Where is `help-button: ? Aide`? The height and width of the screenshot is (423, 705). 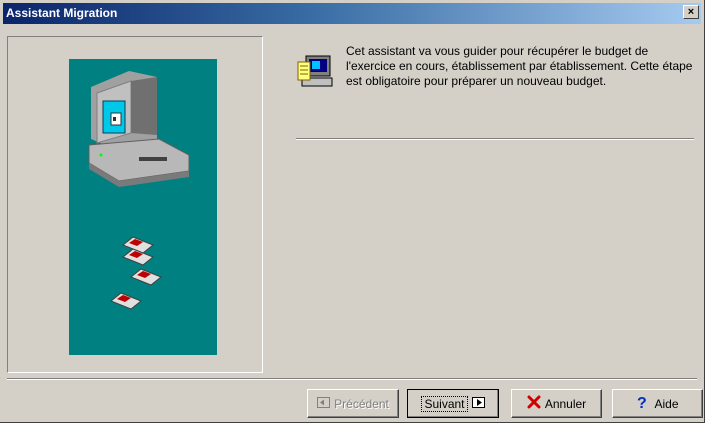
help-button: ? Aide is located at coordinates (657, 403).